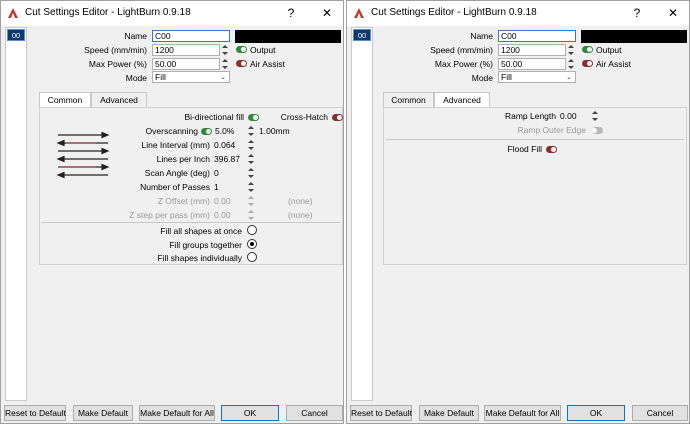 This screenshot has width=690, height=424. What do you see at coordinates (169, 215) in the screenshot?
I see `z-step-label: Z step per pass (mm)` at bounding box center [169, 215].